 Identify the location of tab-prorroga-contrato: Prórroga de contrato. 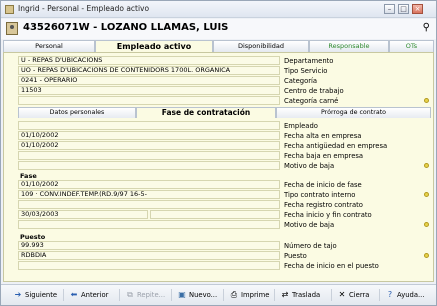
(353, 112).